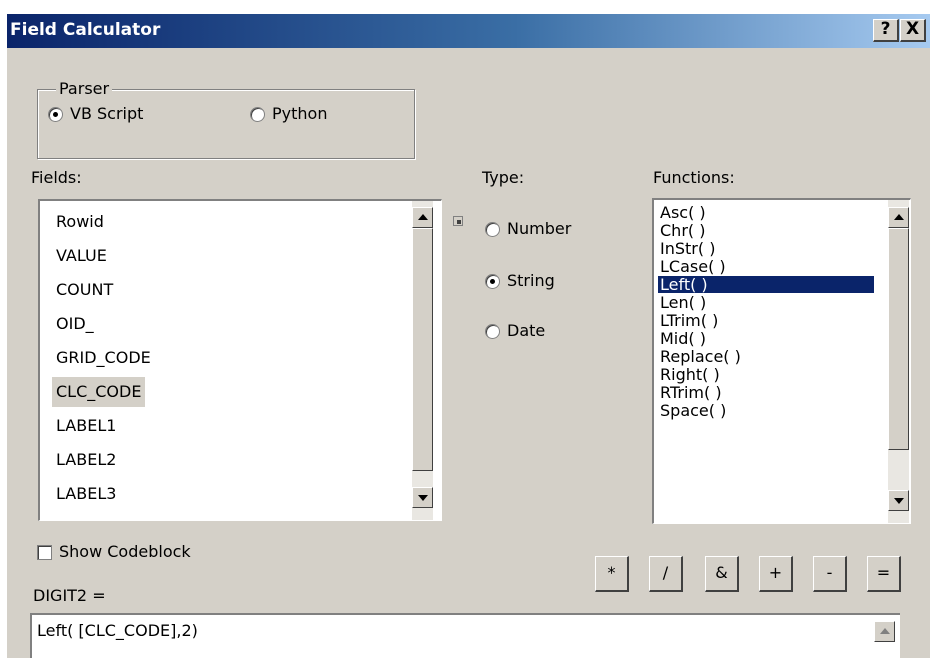  What do you see at coordinates (84, 88) in the screenshot?
I see `parser-legend: Parser` at bounding box center [84, 88].